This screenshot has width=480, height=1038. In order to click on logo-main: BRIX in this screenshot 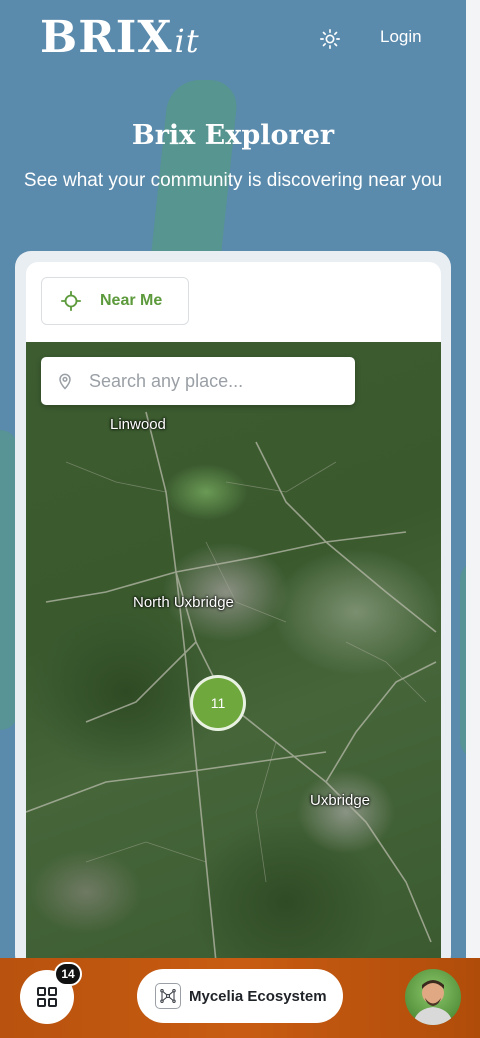, I will do `click(106, 37)`.